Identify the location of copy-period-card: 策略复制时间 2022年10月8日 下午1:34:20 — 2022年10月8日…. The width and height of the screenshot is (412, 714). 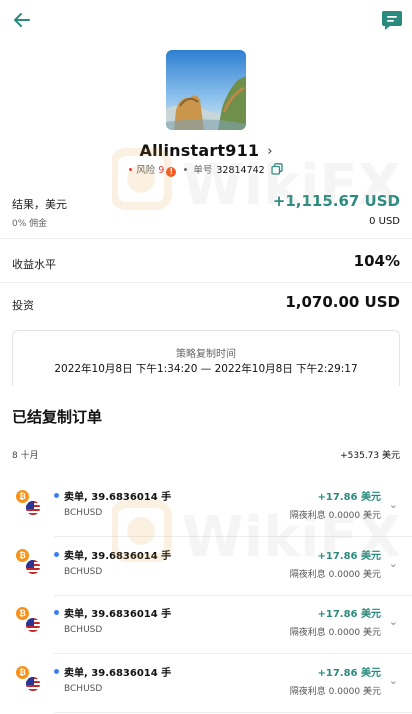
(206, 358).